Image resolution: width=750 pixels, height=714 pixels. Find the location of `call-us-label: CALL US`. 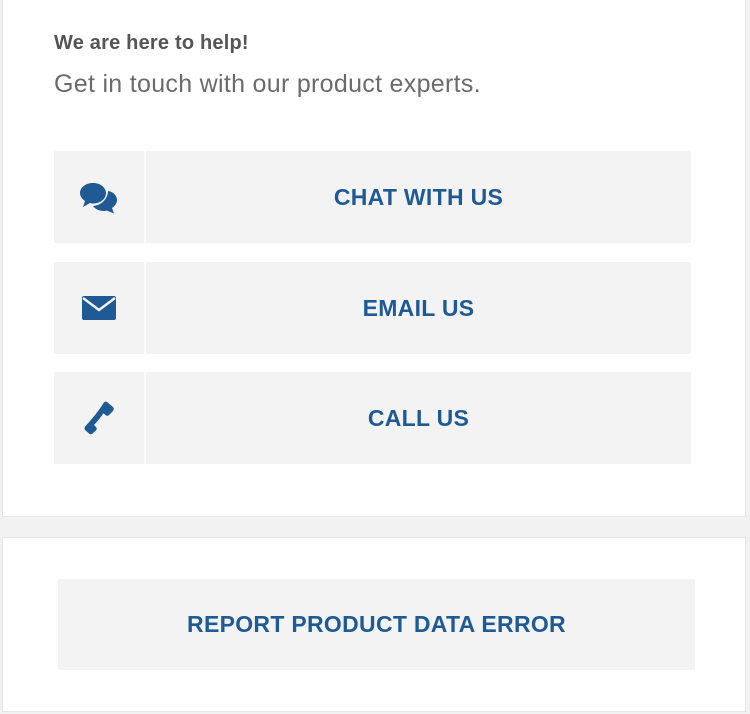

call-us-label: CALL US is located at coordinates (418, 418).